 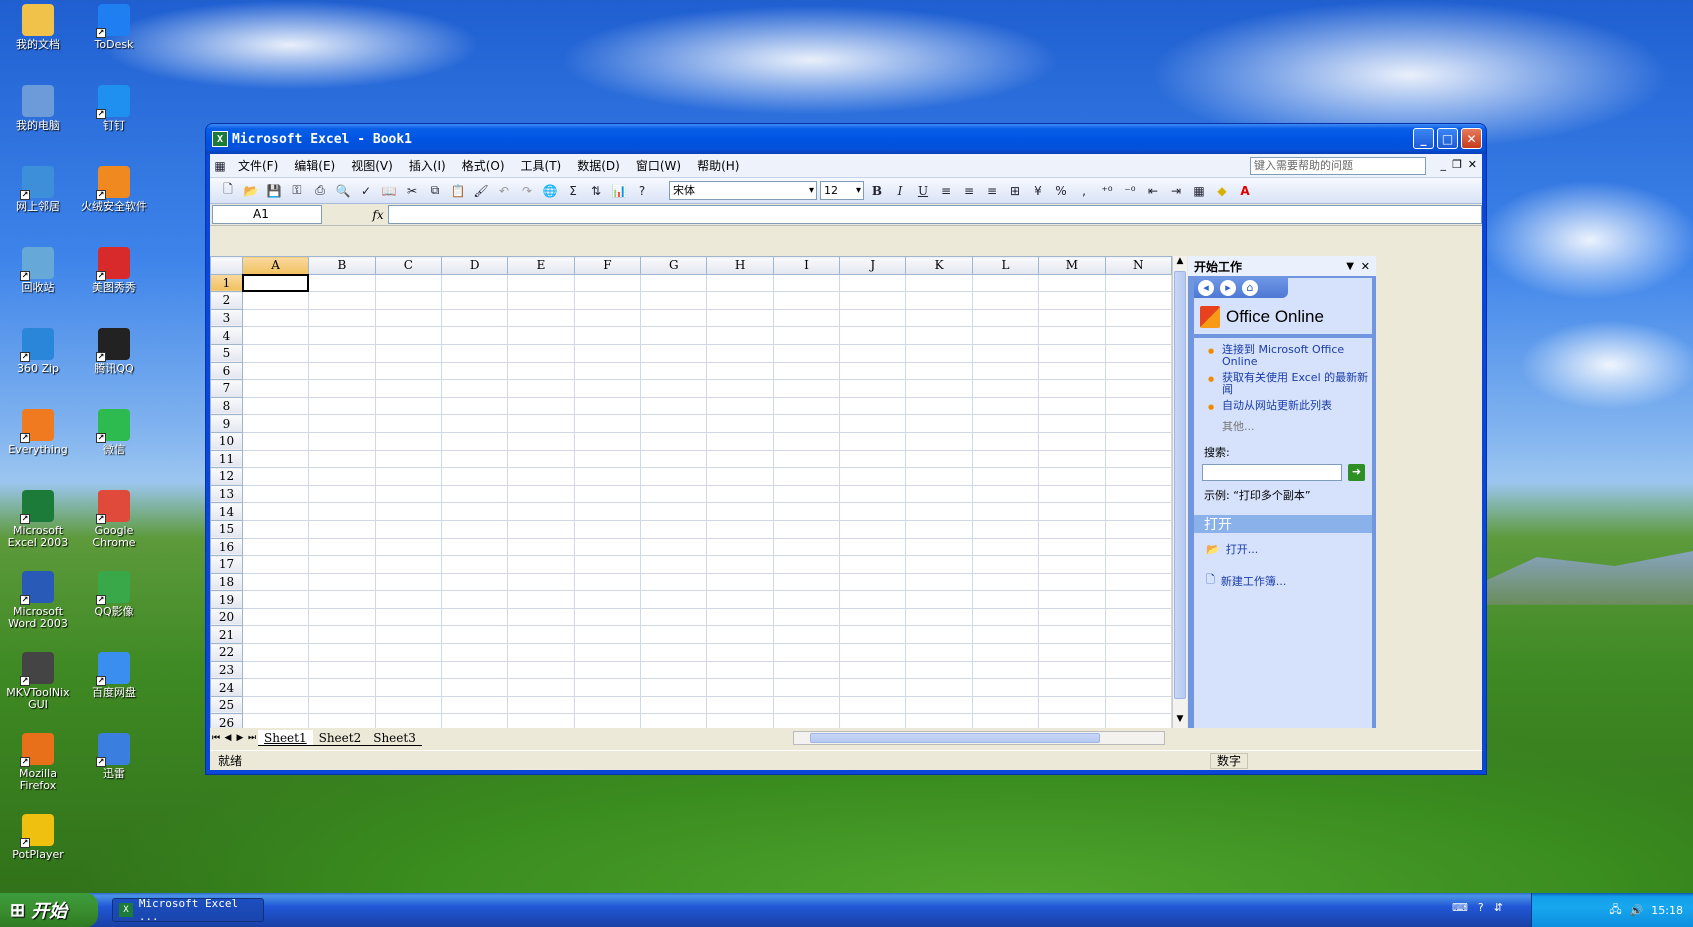 I want to click on column-header: K, so click(x=939, y=265).